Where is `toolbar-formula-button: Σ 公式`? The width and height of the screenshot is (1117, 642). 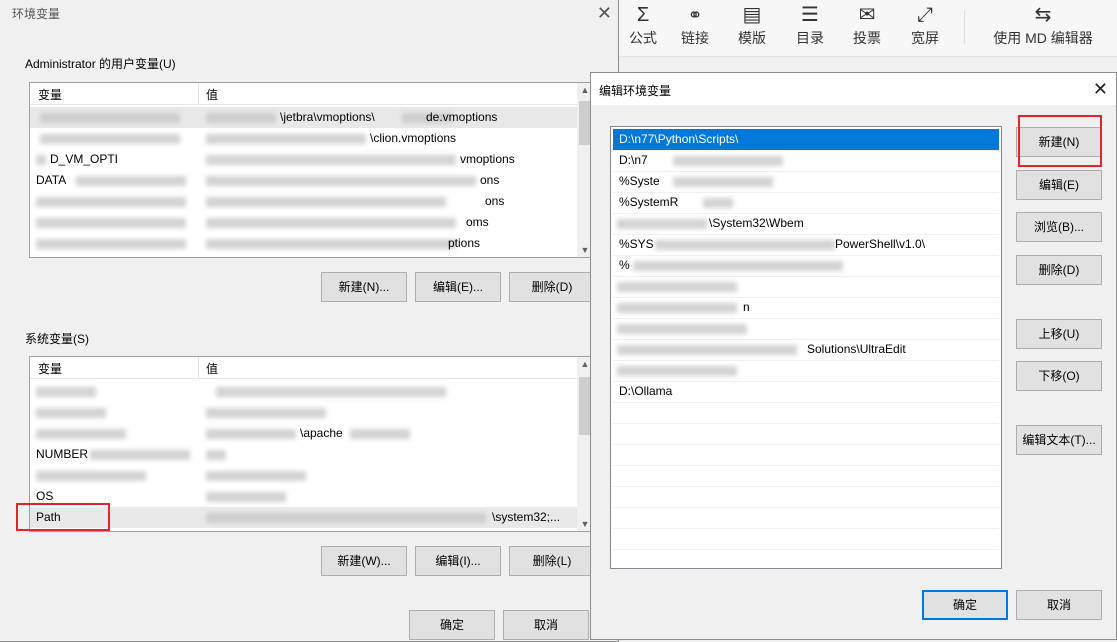 toolbar-formula-button: Σ 公式 is located at coordinates (643, 24).